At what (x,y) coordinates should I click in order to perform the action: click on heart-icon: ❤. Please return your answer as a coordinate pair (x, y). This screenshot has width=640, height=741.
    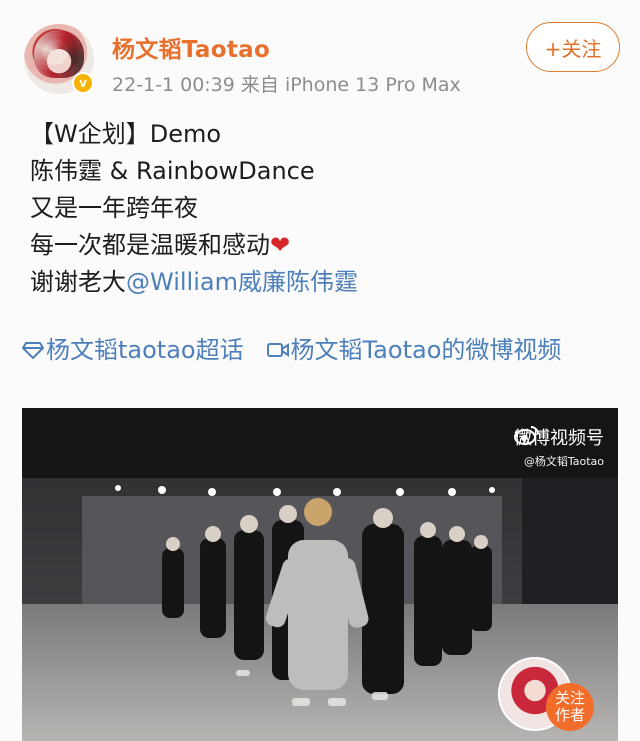
    Looking at the image, I should click on (280, 245).